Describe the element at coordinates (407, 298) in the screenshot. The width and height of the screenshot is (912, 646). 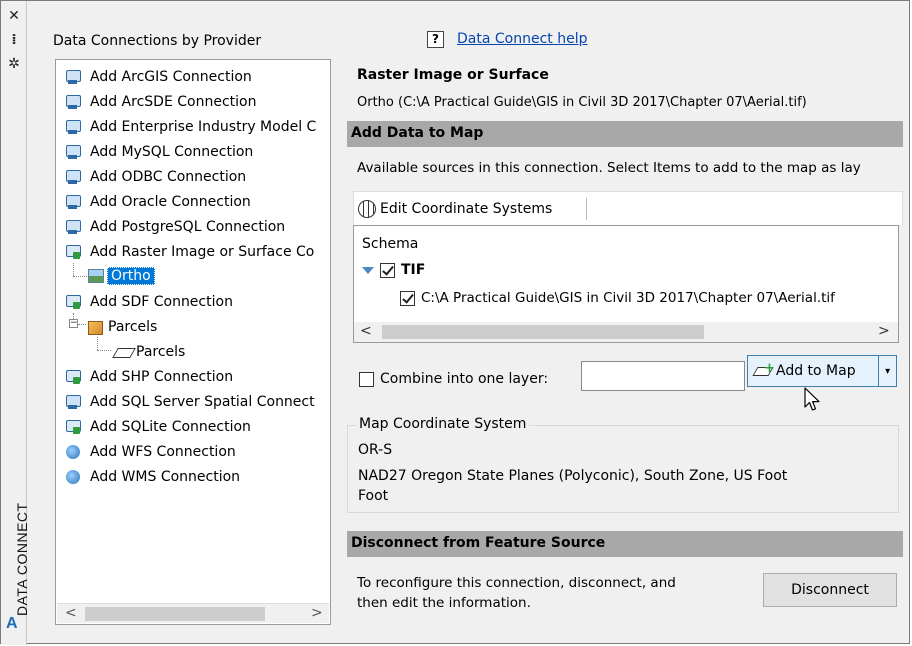
I see `file-checkbox` at that location.